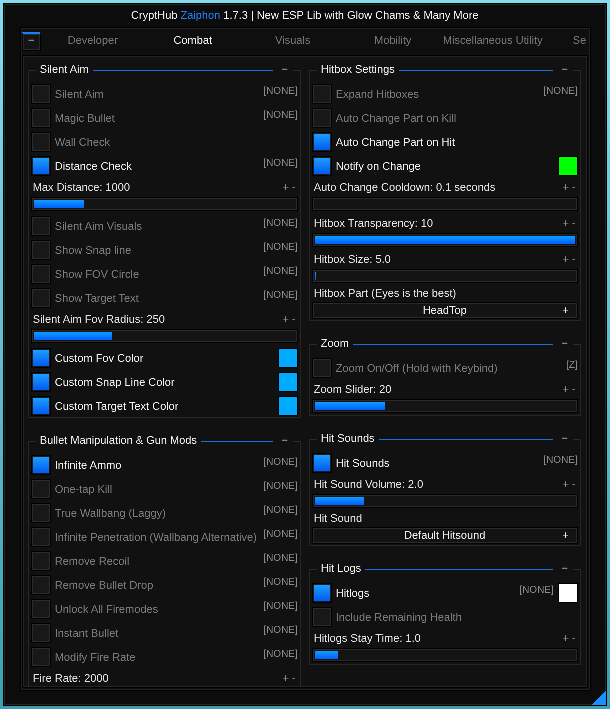  Describe the element at coordinates (293, 41) in the screenshot. I see `tab: Visuals` at that location.